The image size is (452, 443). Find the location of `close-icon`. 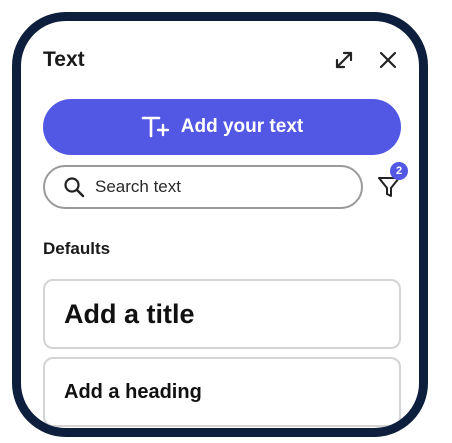

close-icon is located at coordinates (388, 60).